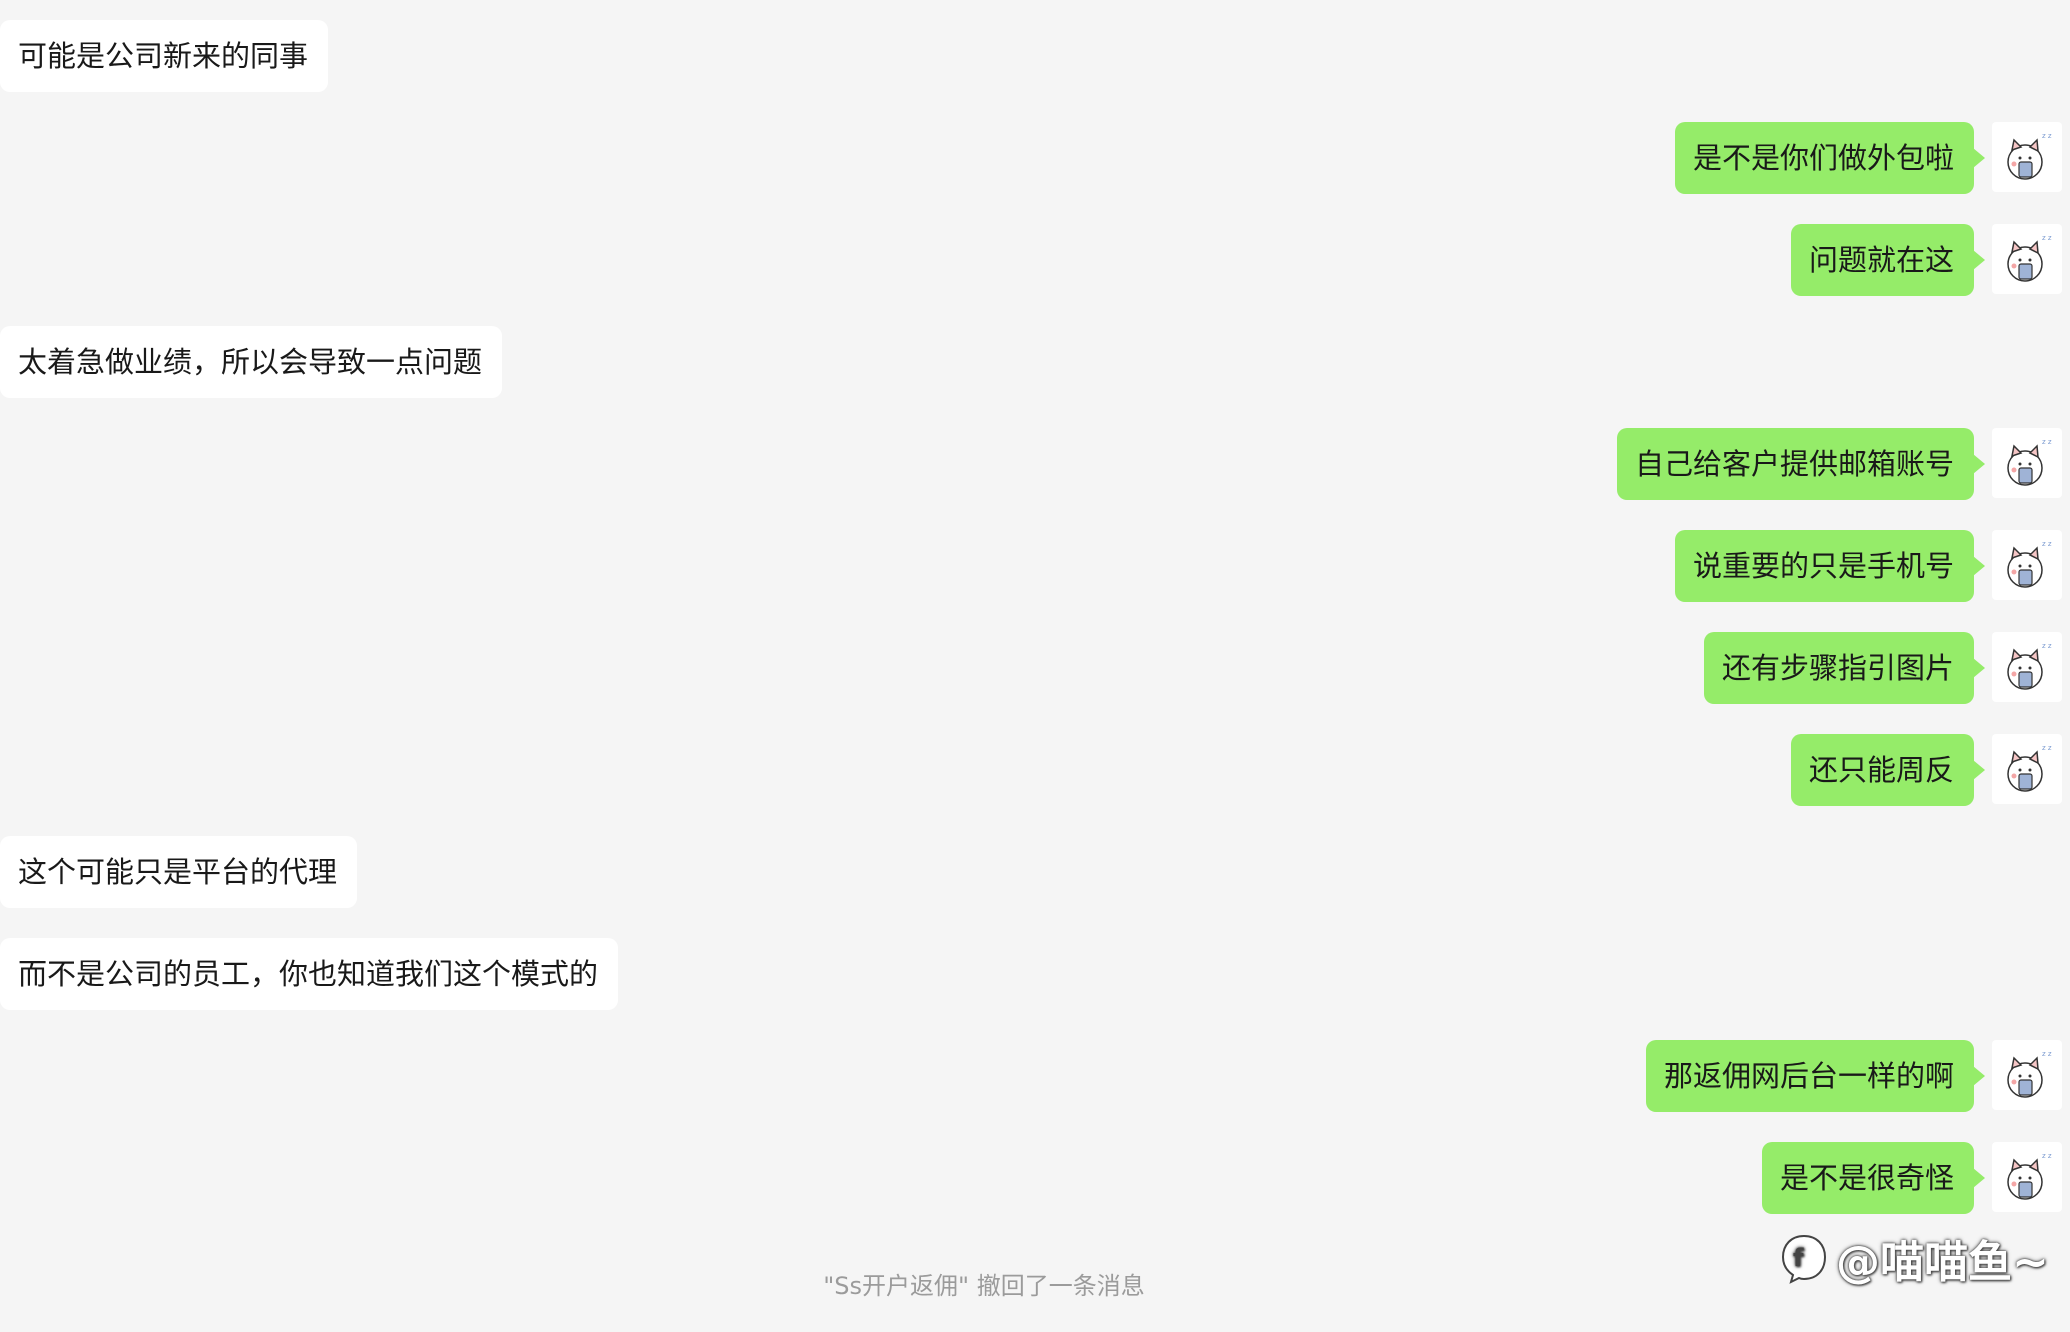  What do you see at coordinates (1035, 566) in the screenshot?
I see `message-row-outgoing: 说重要的只是手机号 z z` at bounding box center [1035, 566].